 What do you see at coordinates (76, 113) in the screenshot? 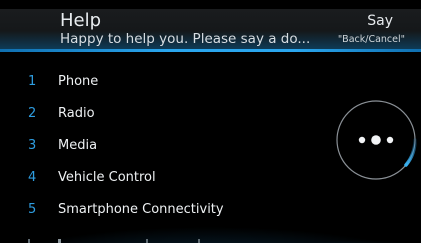
I see `menu-item-label: Radio` at bounding box center [76, 113].